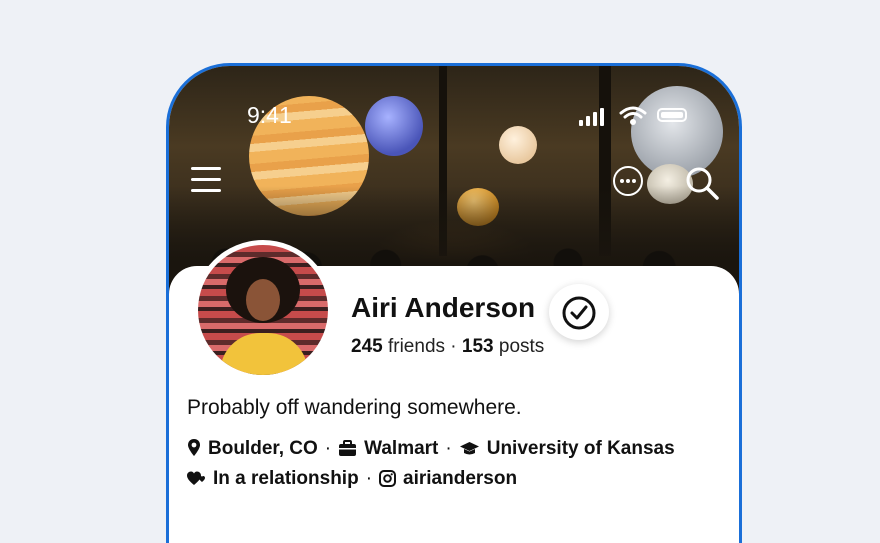 The width and height of the screenshot is (880, 543). Describe the element at coordinates (581, 123) in the screenshot. I see `signal-icon` at that location.